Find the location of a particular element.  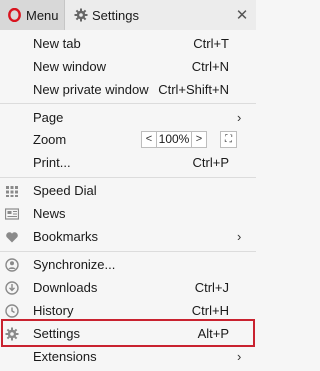

menu-button-label: Menu is located at coordinates (42, 15).